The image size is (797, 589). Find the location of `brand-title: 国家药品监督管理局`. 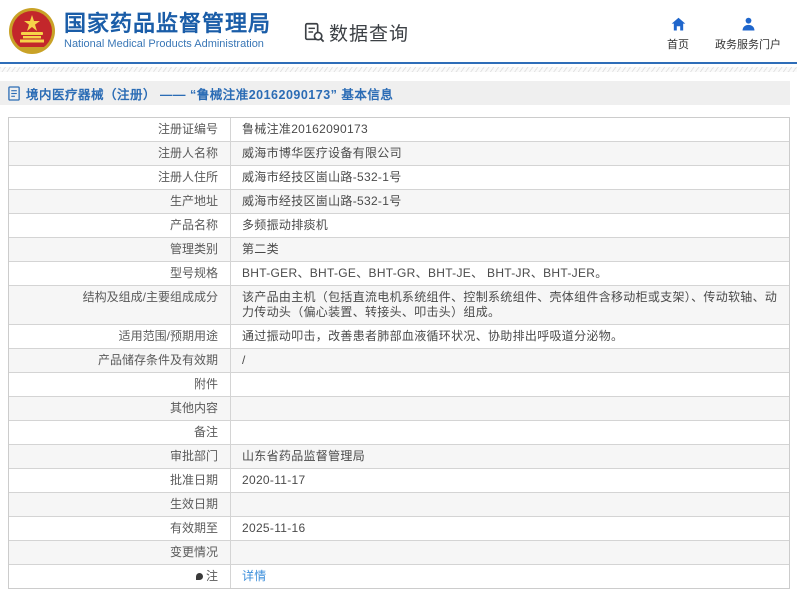

brand-title: 国家药品监督管理局 is located at coordinates (168, 23).